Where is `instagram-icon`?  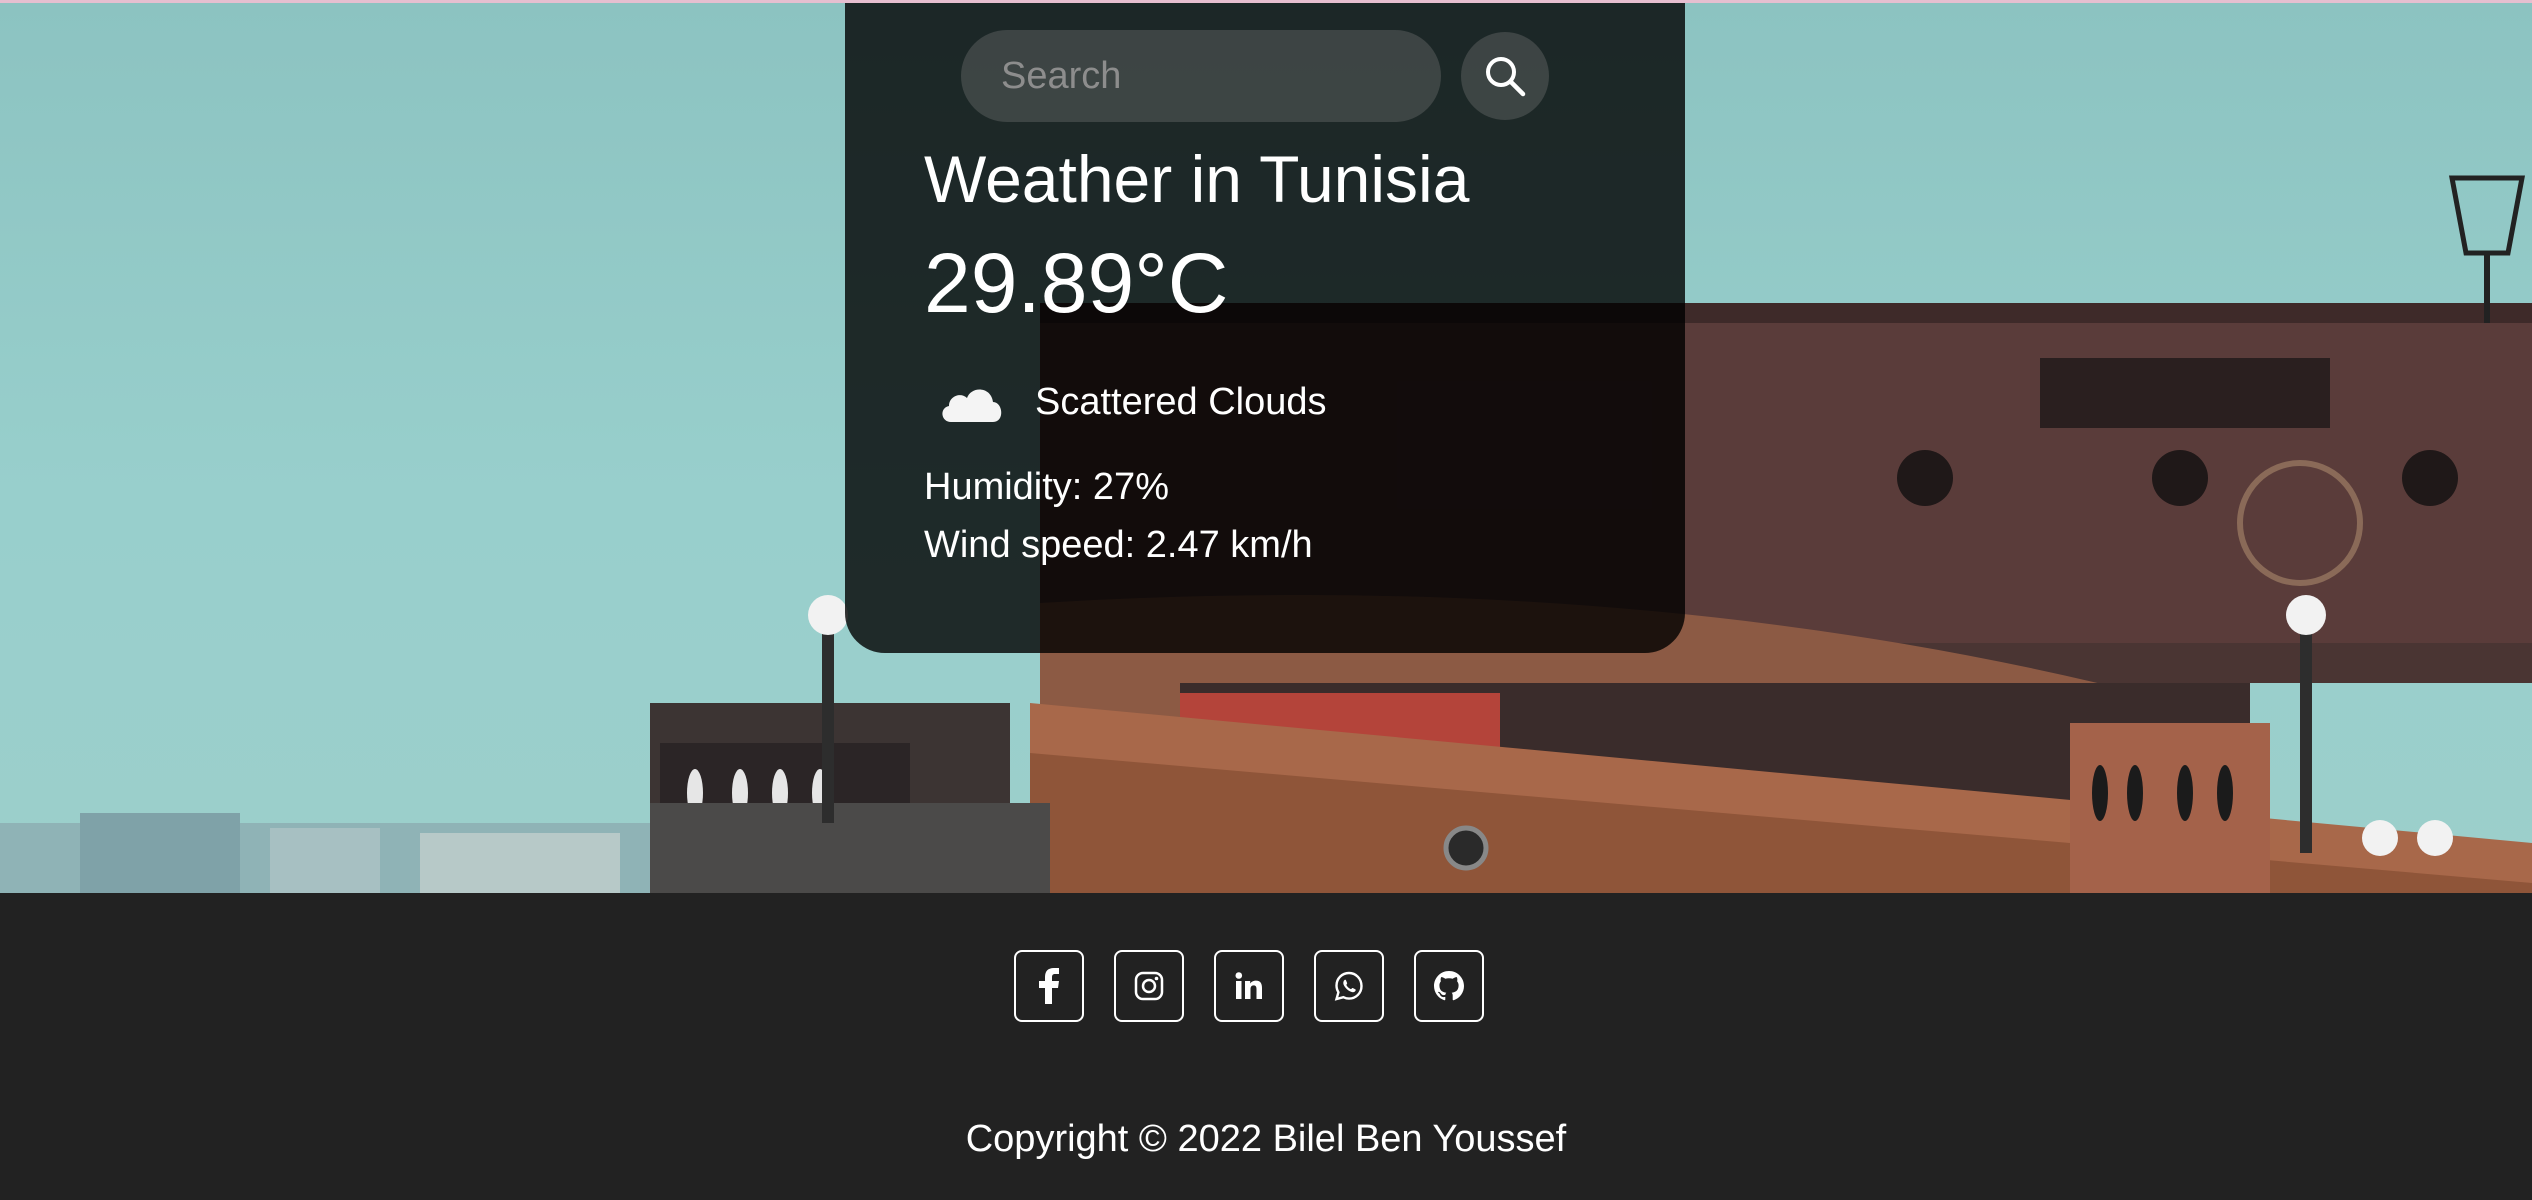
instagram-icon is located at coordinates (1149, 986).